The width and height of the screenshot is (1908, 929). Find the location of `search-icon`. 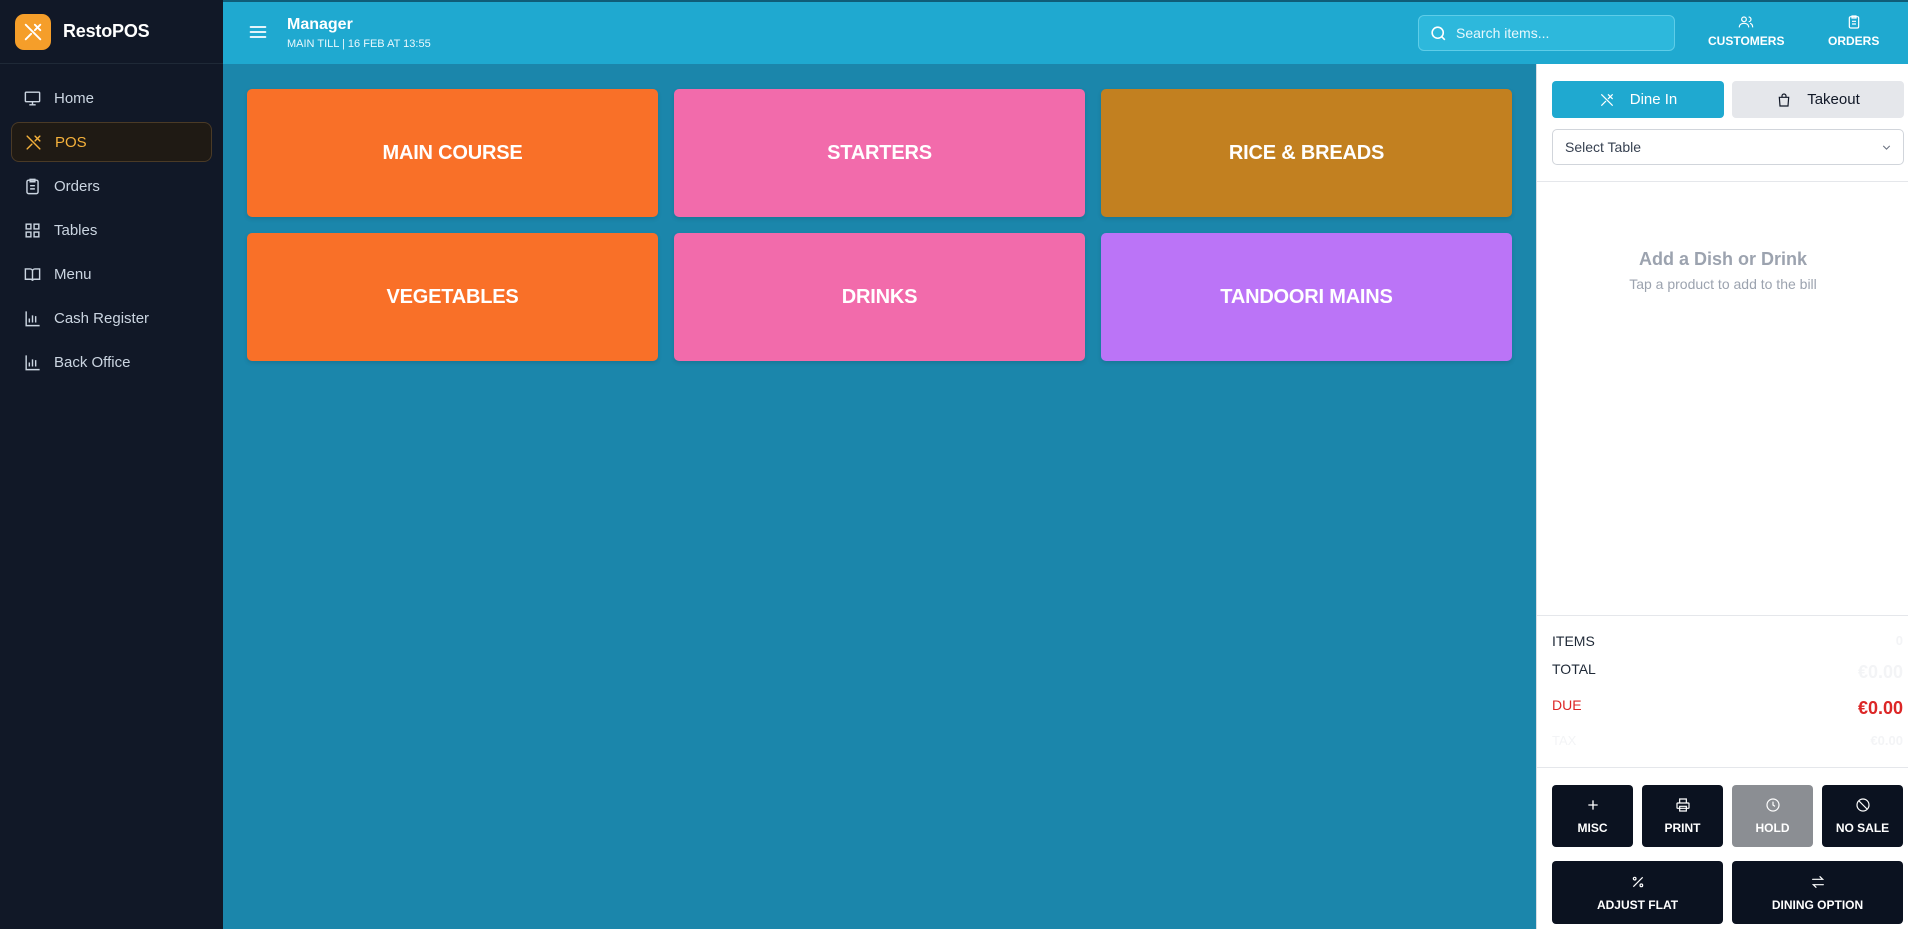

search-icon is located at coordinates (1438, 32).